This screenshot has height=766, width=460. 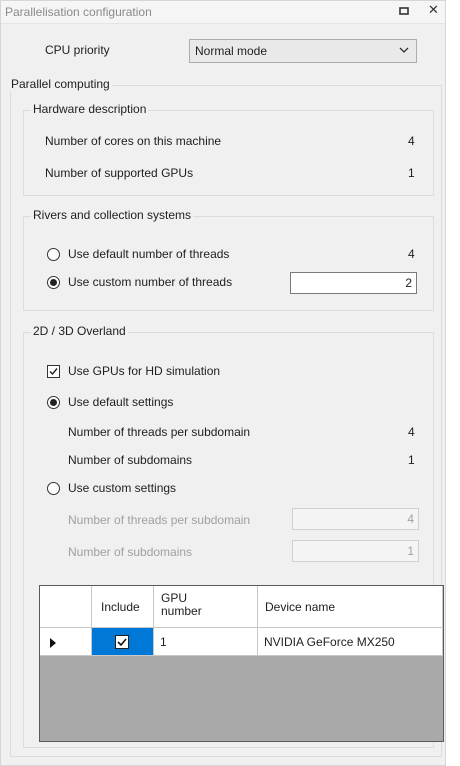 I want to click on device-name-value: NVIDIA GeForce MX250, so click(x=329, y=642).